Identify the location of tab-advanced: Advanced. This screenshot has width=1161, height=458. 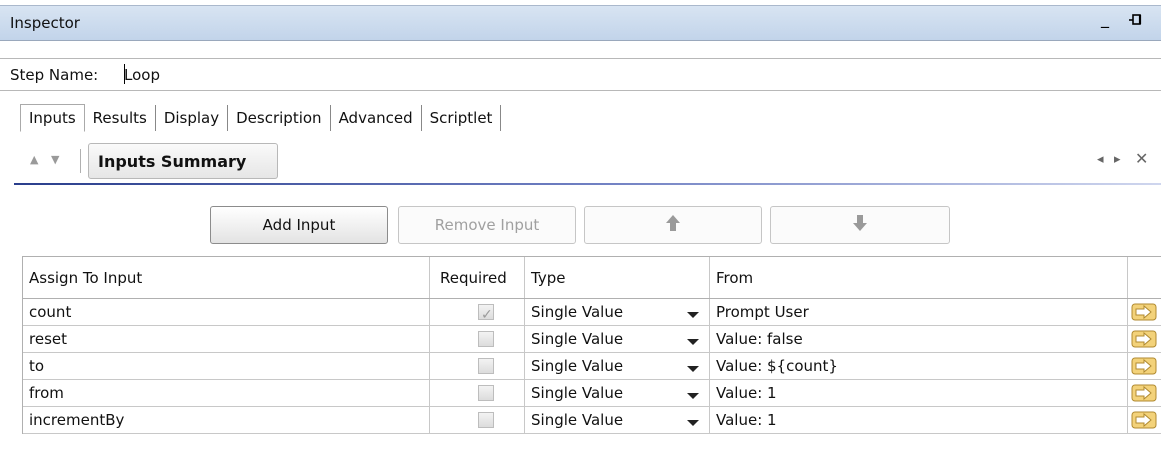
(376, 118).